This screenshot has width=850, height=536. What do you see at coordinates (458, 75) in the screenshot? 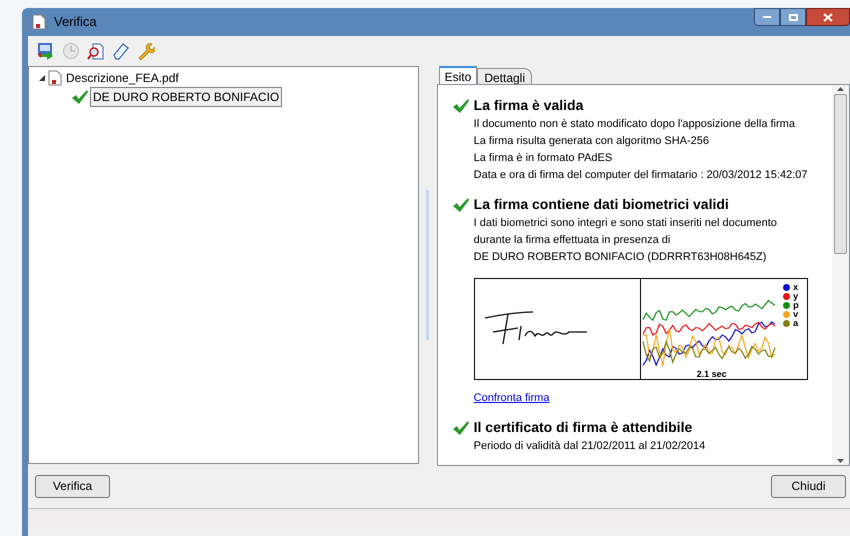
I see `tab: Esito` at bounding box center [458, 75].